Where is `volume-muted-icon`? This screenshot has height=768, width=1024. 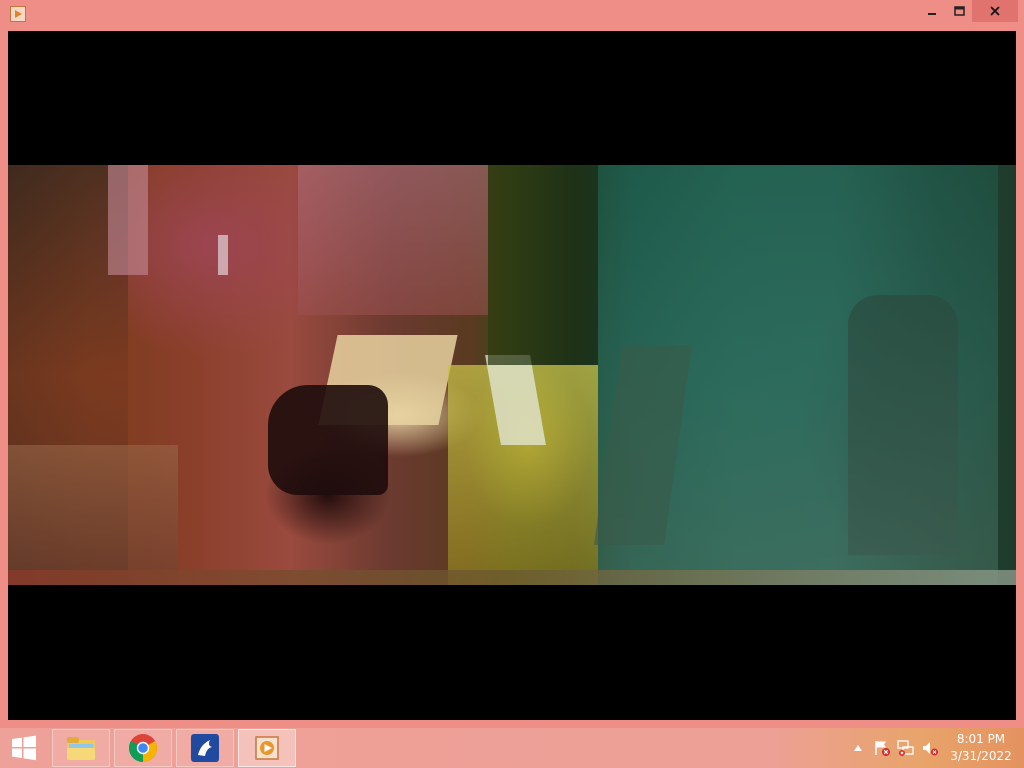 volume-muted-icon is located at coordinates (930, 749).